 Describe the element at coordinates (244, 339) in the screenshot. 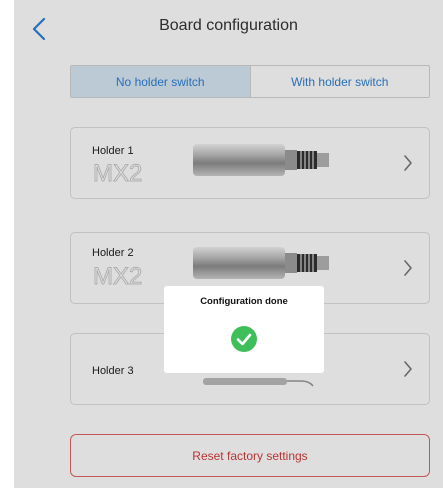

I see `check-circle-icon` at that location.